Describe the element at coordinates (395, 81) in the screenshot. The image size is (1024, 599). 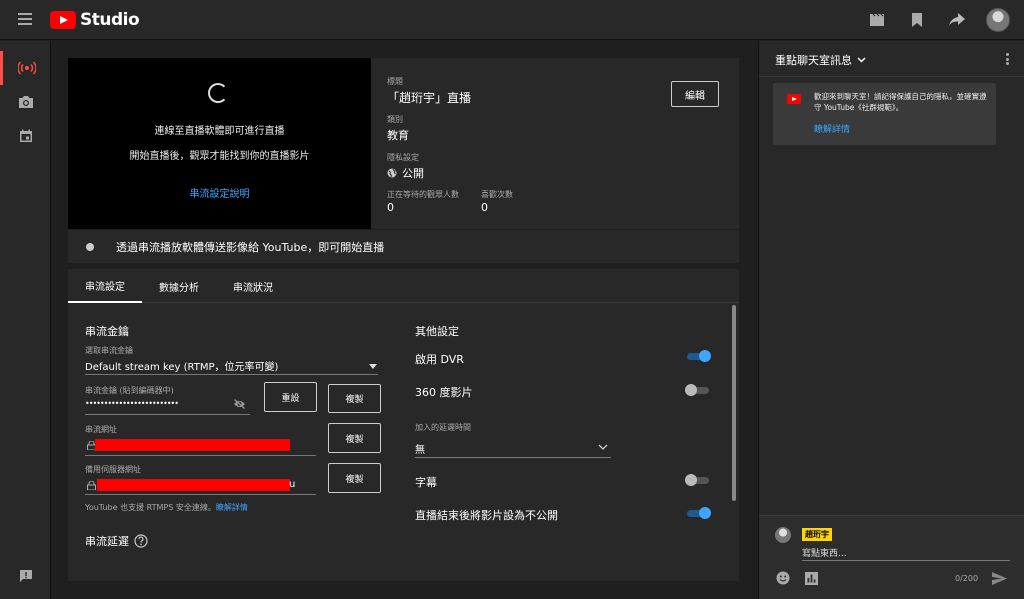
I see `title-label: 標題` at that location.